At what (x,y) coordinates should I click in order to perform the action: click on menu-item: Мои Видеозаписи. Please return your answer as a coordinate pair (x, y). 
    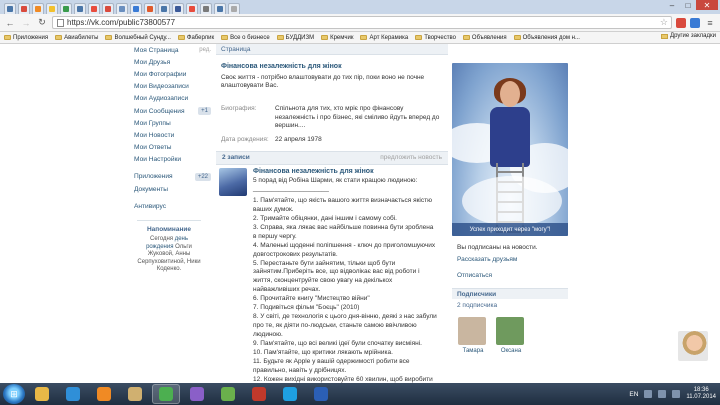
    Looking at the image, I should click on (172, 87).